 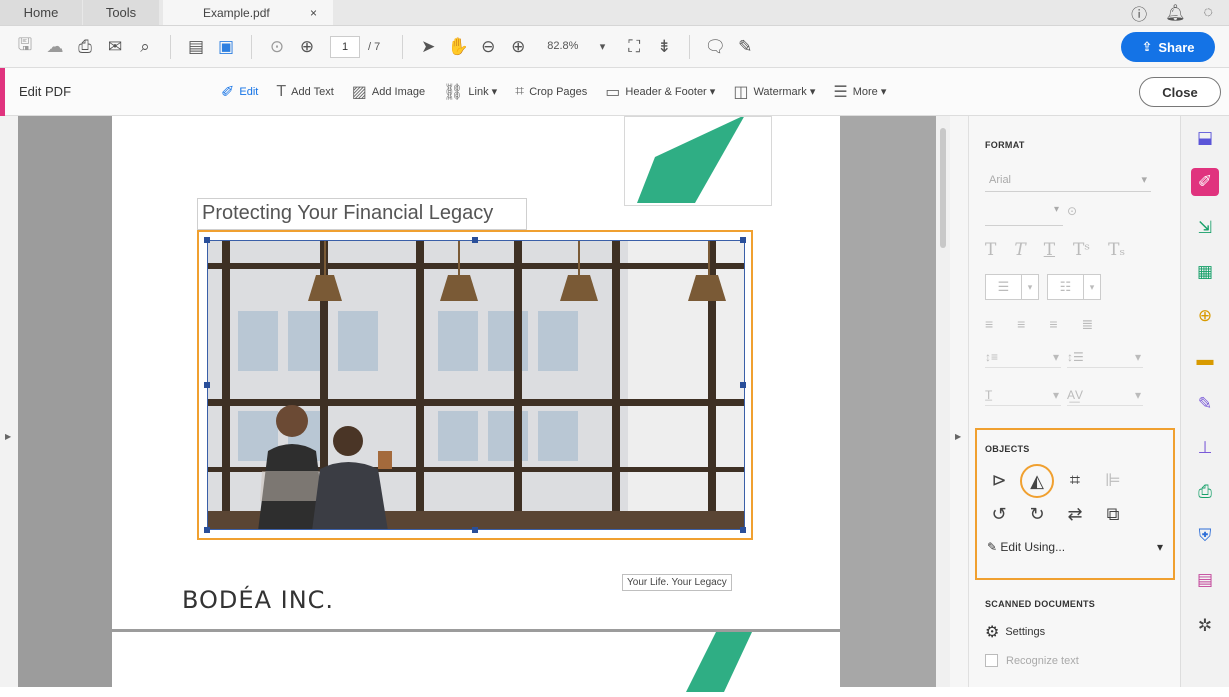 I want to click on share-button: ⇪ Share, so click(x=1168, y=47).